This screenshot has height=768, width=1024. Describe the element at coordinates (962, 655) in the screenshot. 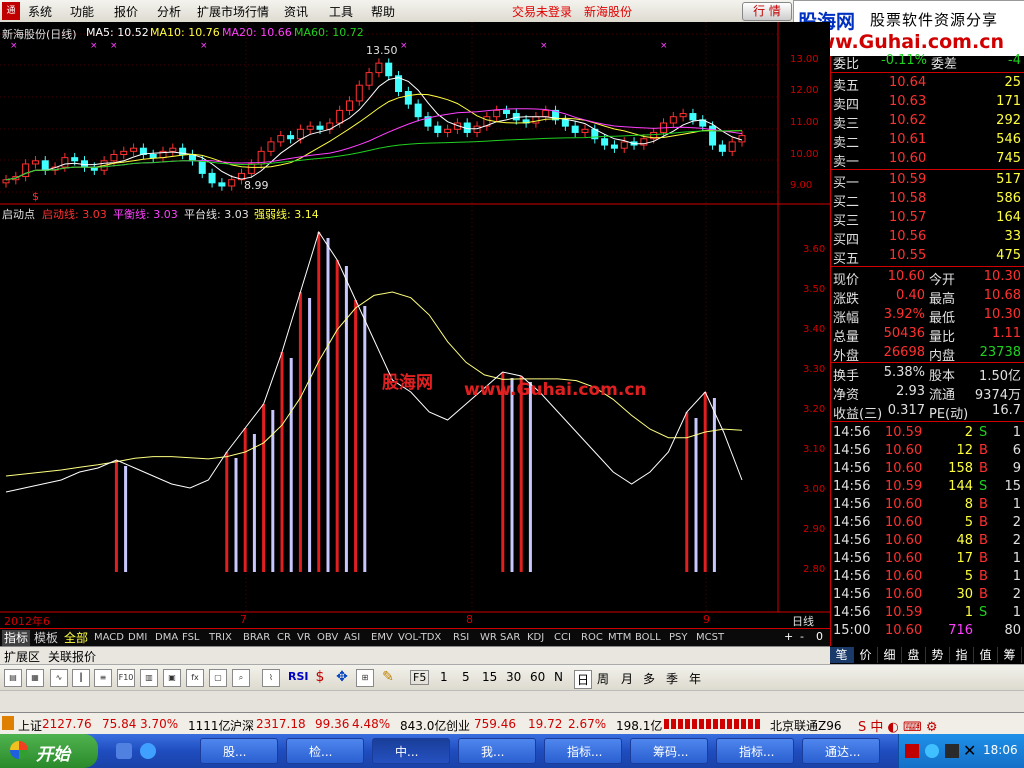

I see `right-tab: 指` at that location.